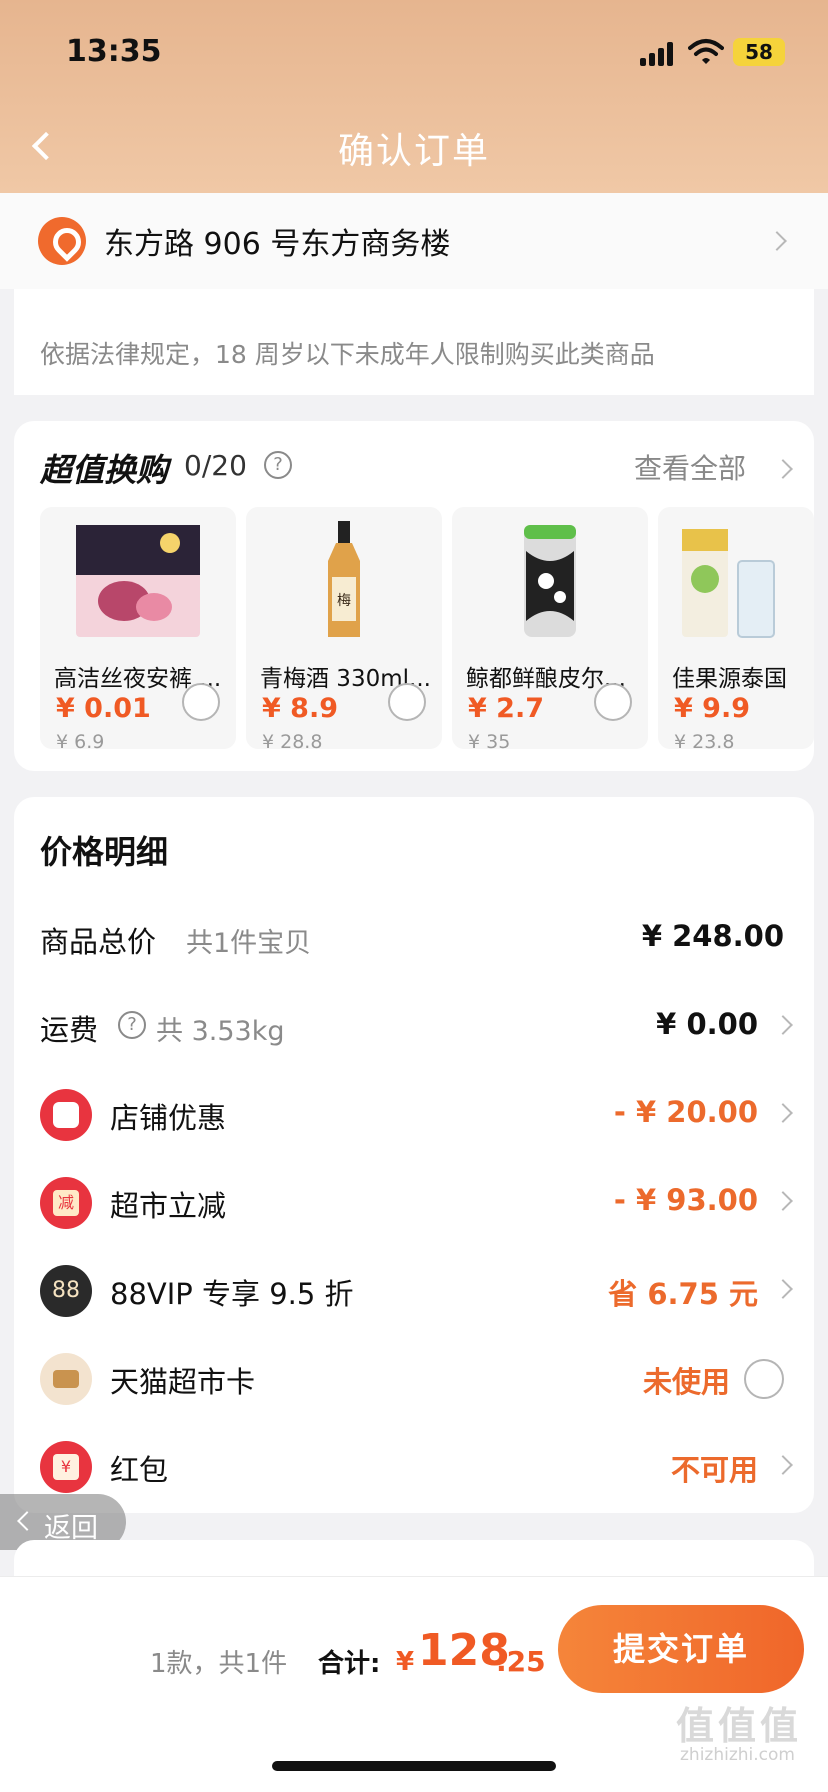  What do you see at coordinates (69, 1030) in the screenshot?
I see `row-label: 运费` at bounding box center [69, 1030].